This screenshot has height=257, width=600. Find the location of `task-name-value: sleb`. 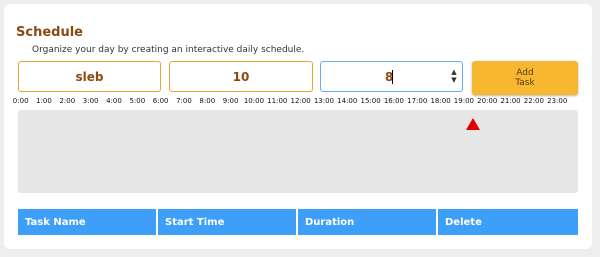

task-name-value: sleb is located at coordinates (89, 76).